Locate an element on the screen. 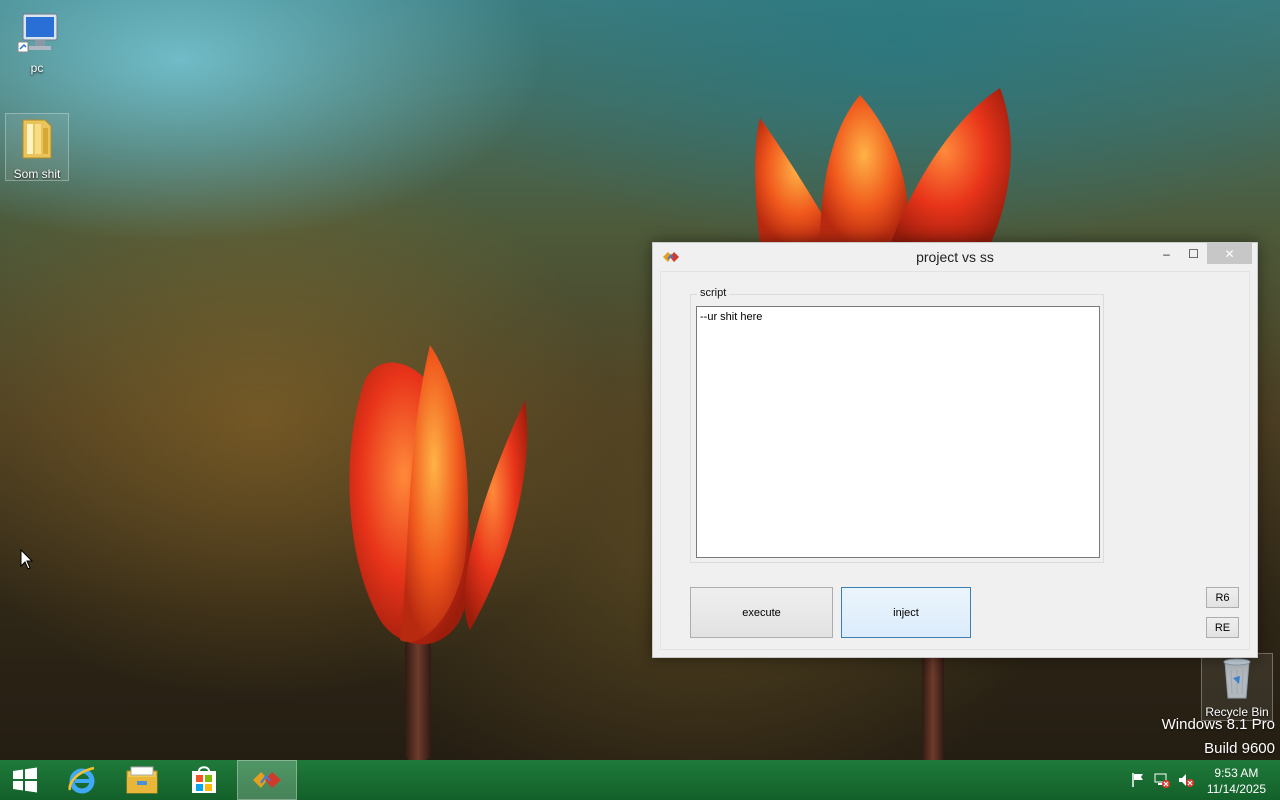 This screenshot has width=1280, height=800. computer-icon is located at coordinates (37, 33).